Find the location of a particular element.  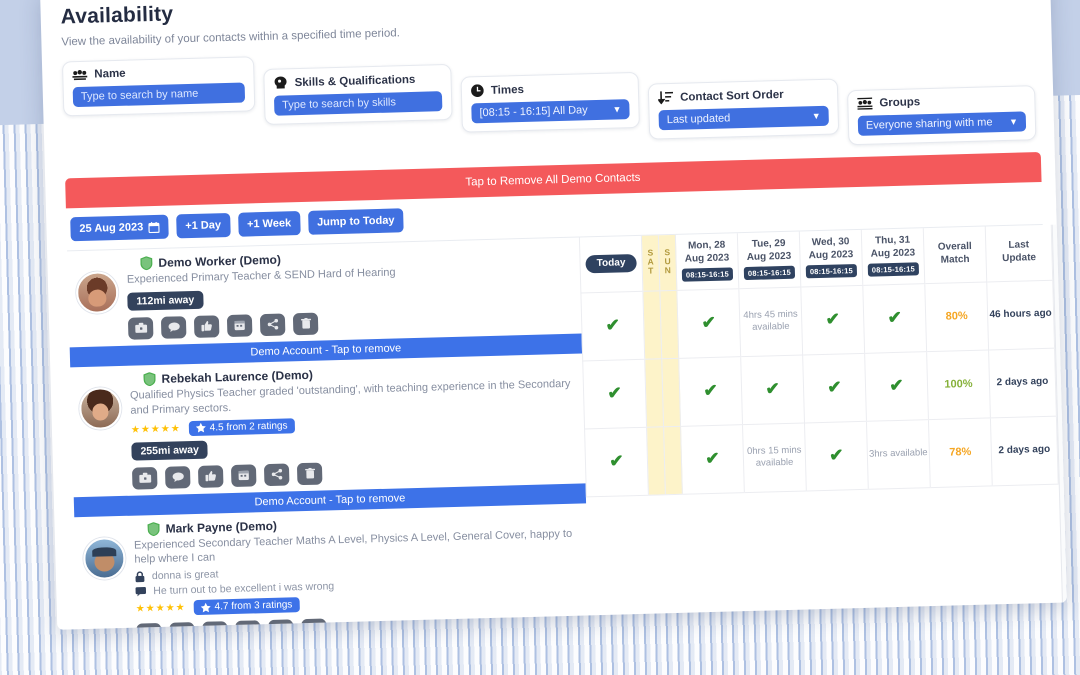

match-value: 100% is located at coordinates (958, 384).